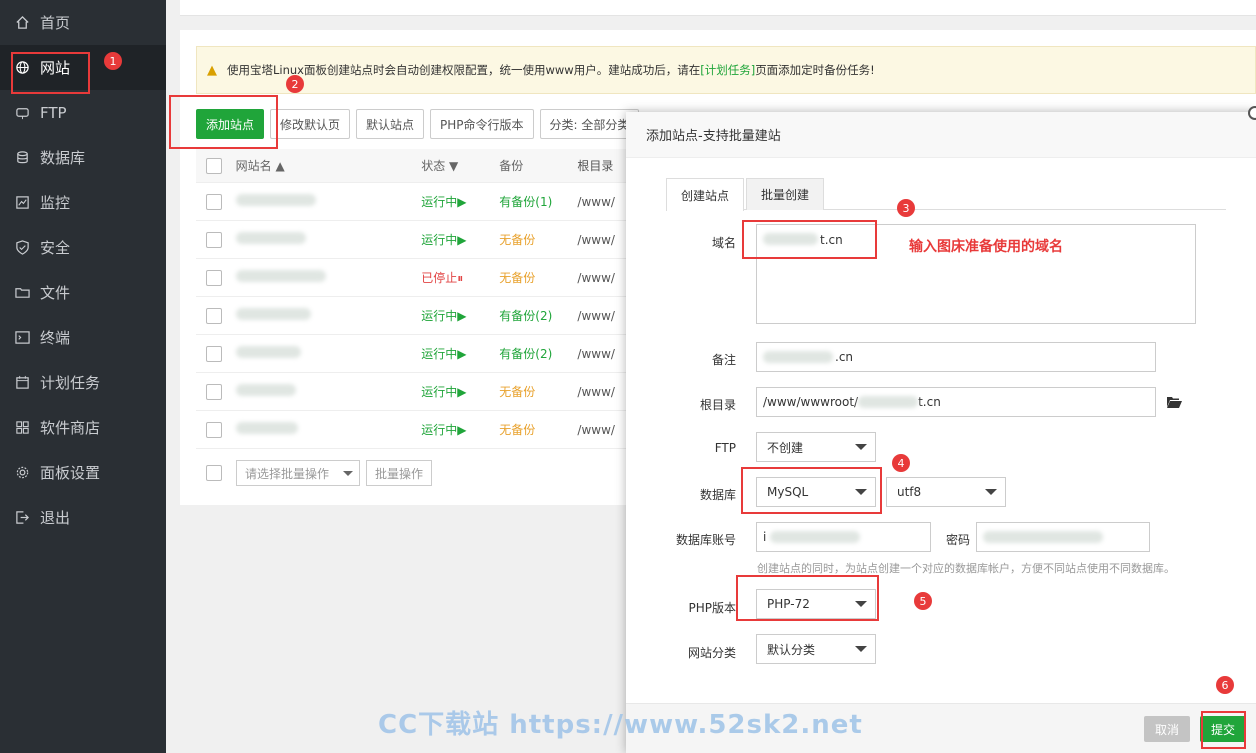 This screenshot has height=753, width=1256. Describe the element at coordinates (460, 277) in the screenshot. I see `status: 已停止⏸` at that location.